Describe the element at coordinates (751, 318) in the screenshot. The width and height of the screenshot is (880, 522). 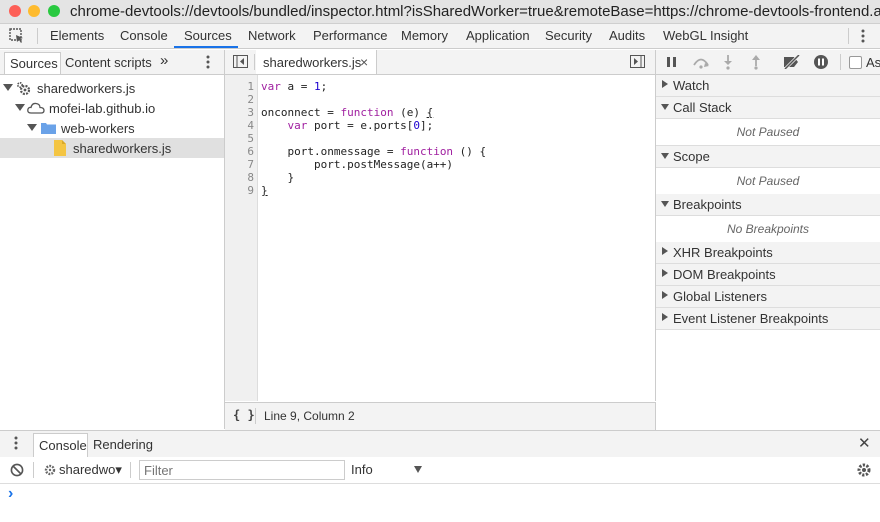
I see `section-title: Event Listener Breakpoints` at that location.